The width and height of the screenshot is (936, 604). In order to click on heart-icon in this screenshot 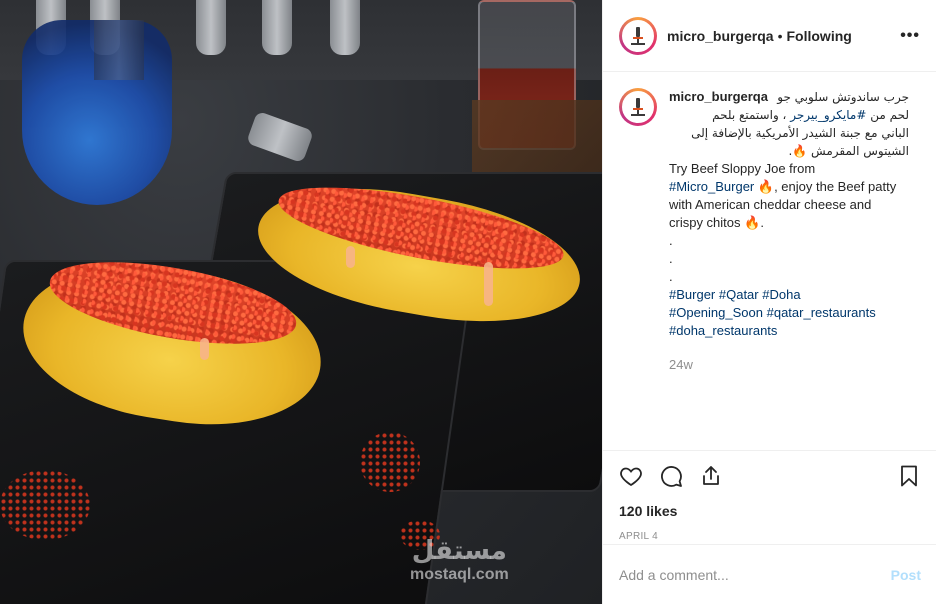, I will do `click(631, 476)`.